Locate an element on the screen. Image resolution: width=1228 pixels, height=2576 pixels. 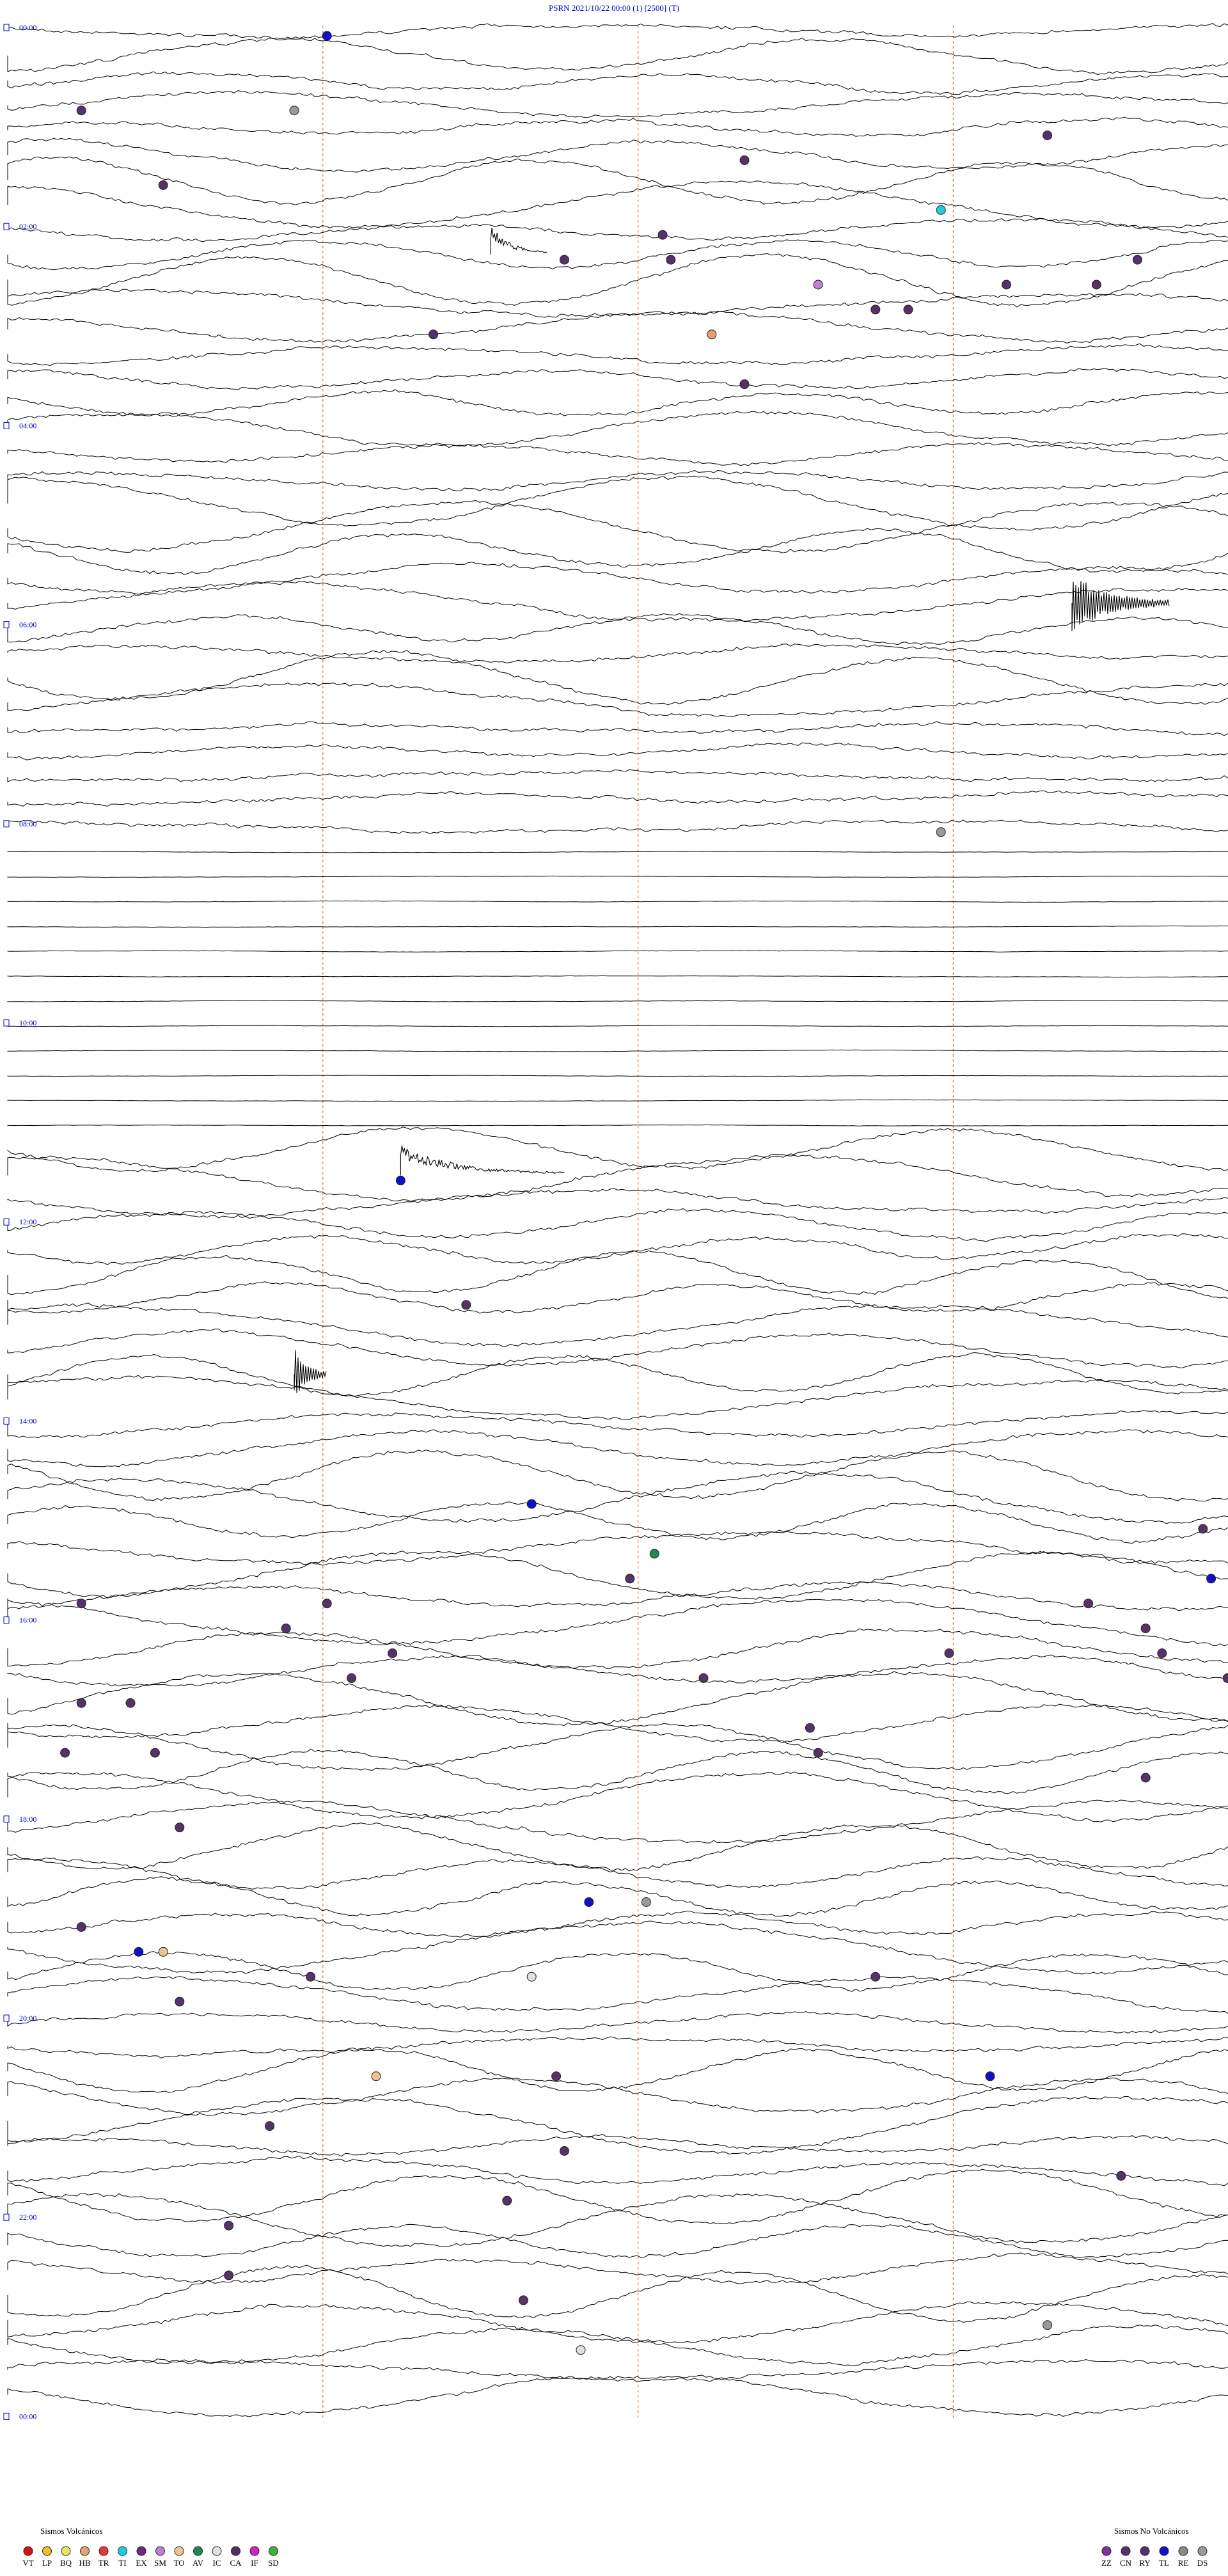
time-label: 08:00 is located at coordinates (27, 823).